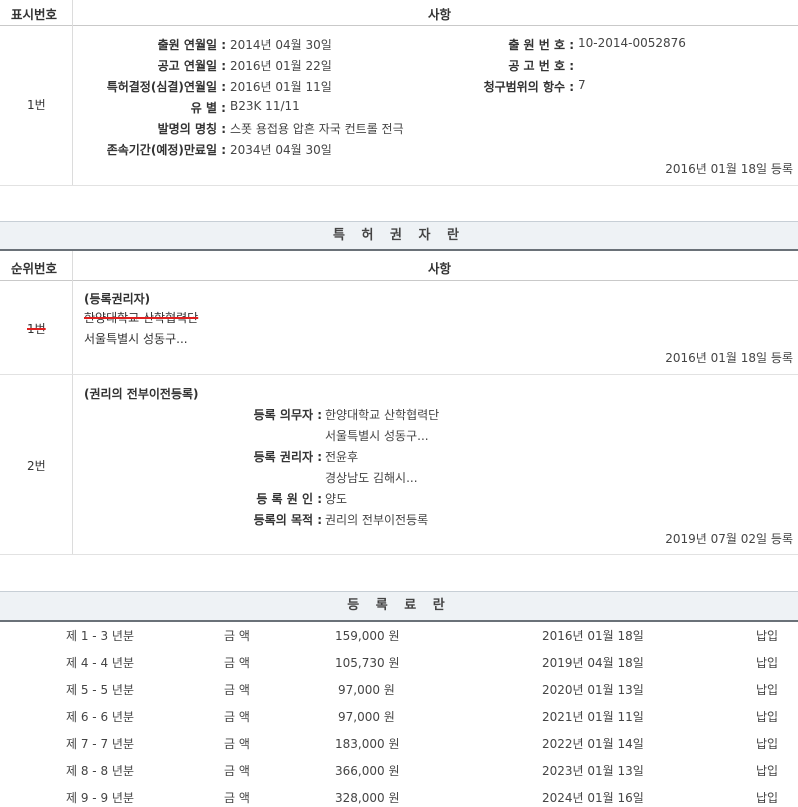  What do you see at coordinates (336, 499) in the screenshot?
I see `field-value: 양도` at bounding box center [336, 499].